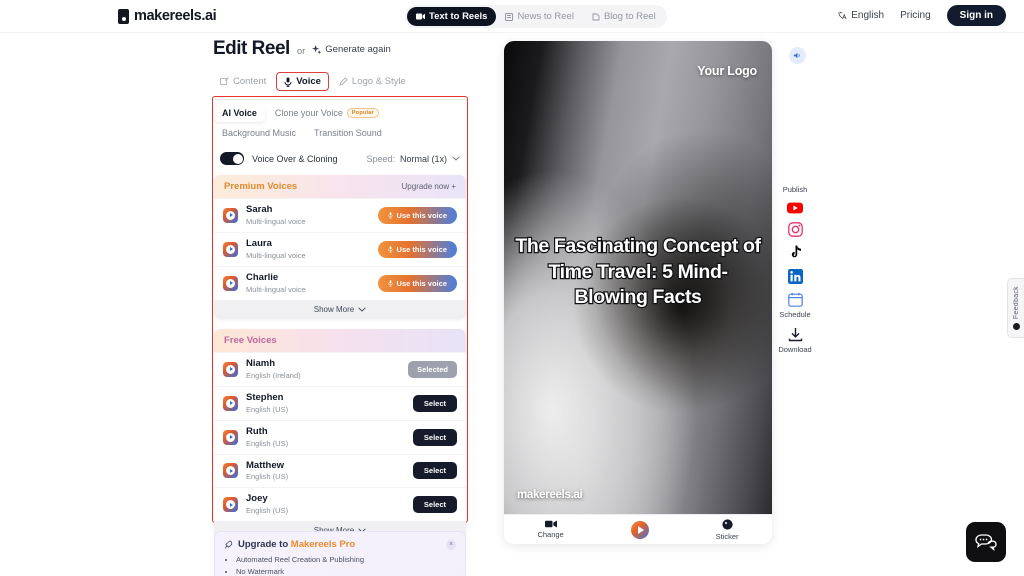 The height and width of the screenshot is (576, 1024). I want to click on step-tab-voice: Voice, so click(302, 81).